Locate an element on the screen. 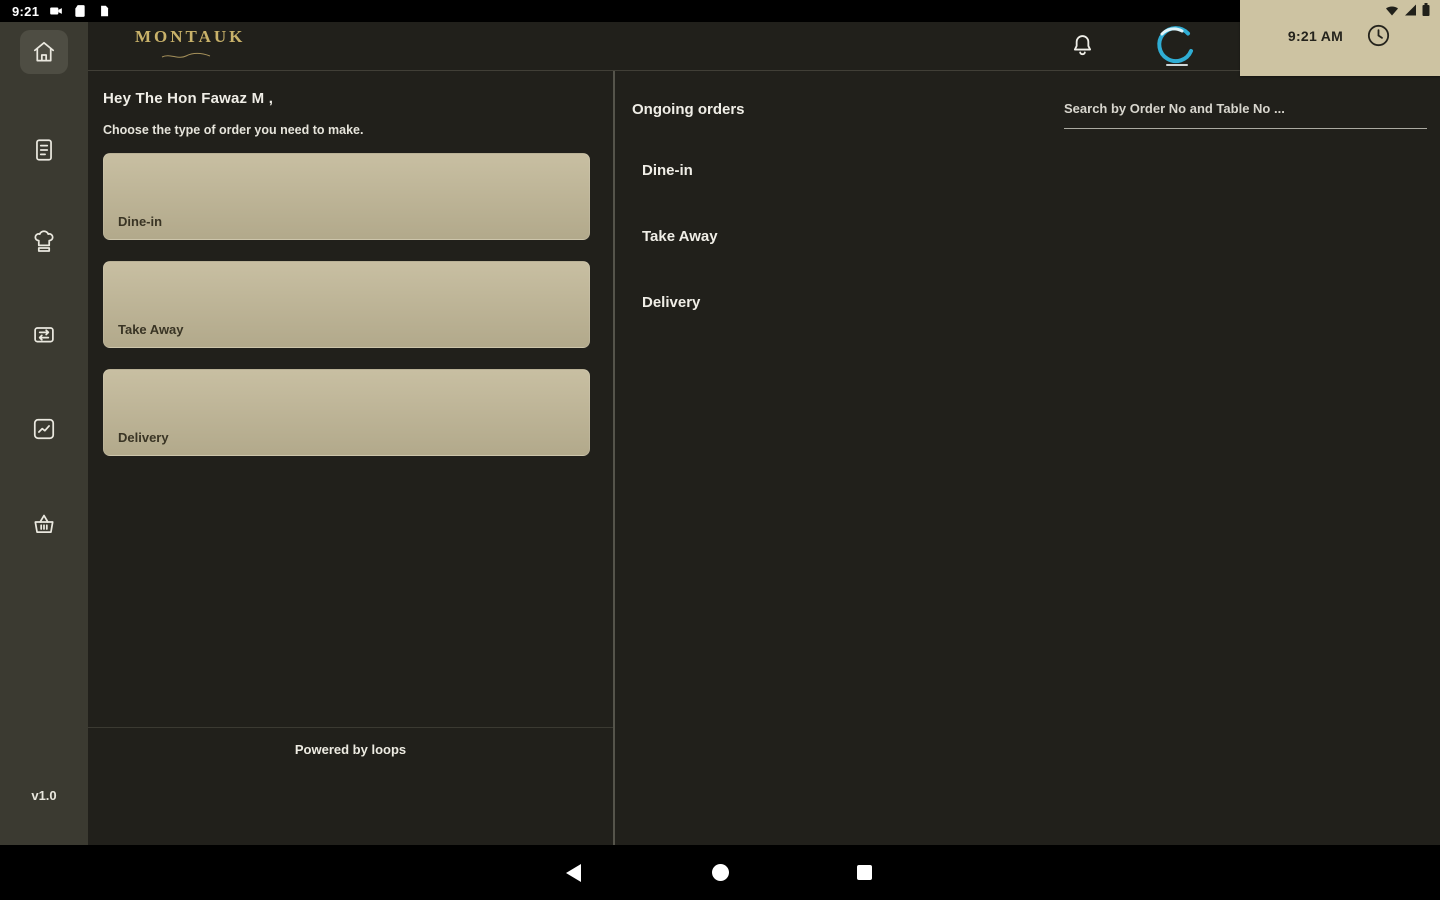 The height and width of the screenshot is (900, 1440). sidebar-item-home is located at coordinates (44, 52).